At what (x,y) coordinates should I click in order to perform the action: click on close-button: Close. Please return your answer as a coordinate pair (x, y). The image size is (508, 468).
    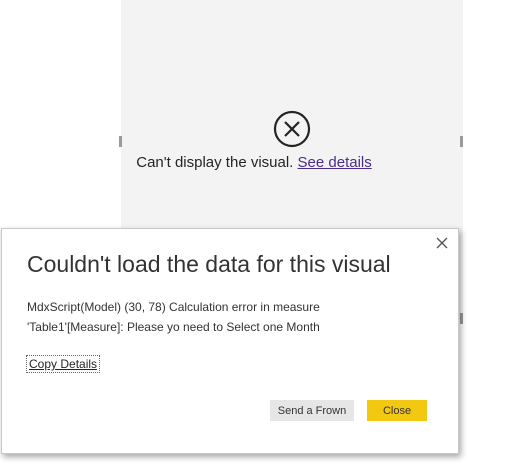
    Looking at the image, I should click on (397, 410).